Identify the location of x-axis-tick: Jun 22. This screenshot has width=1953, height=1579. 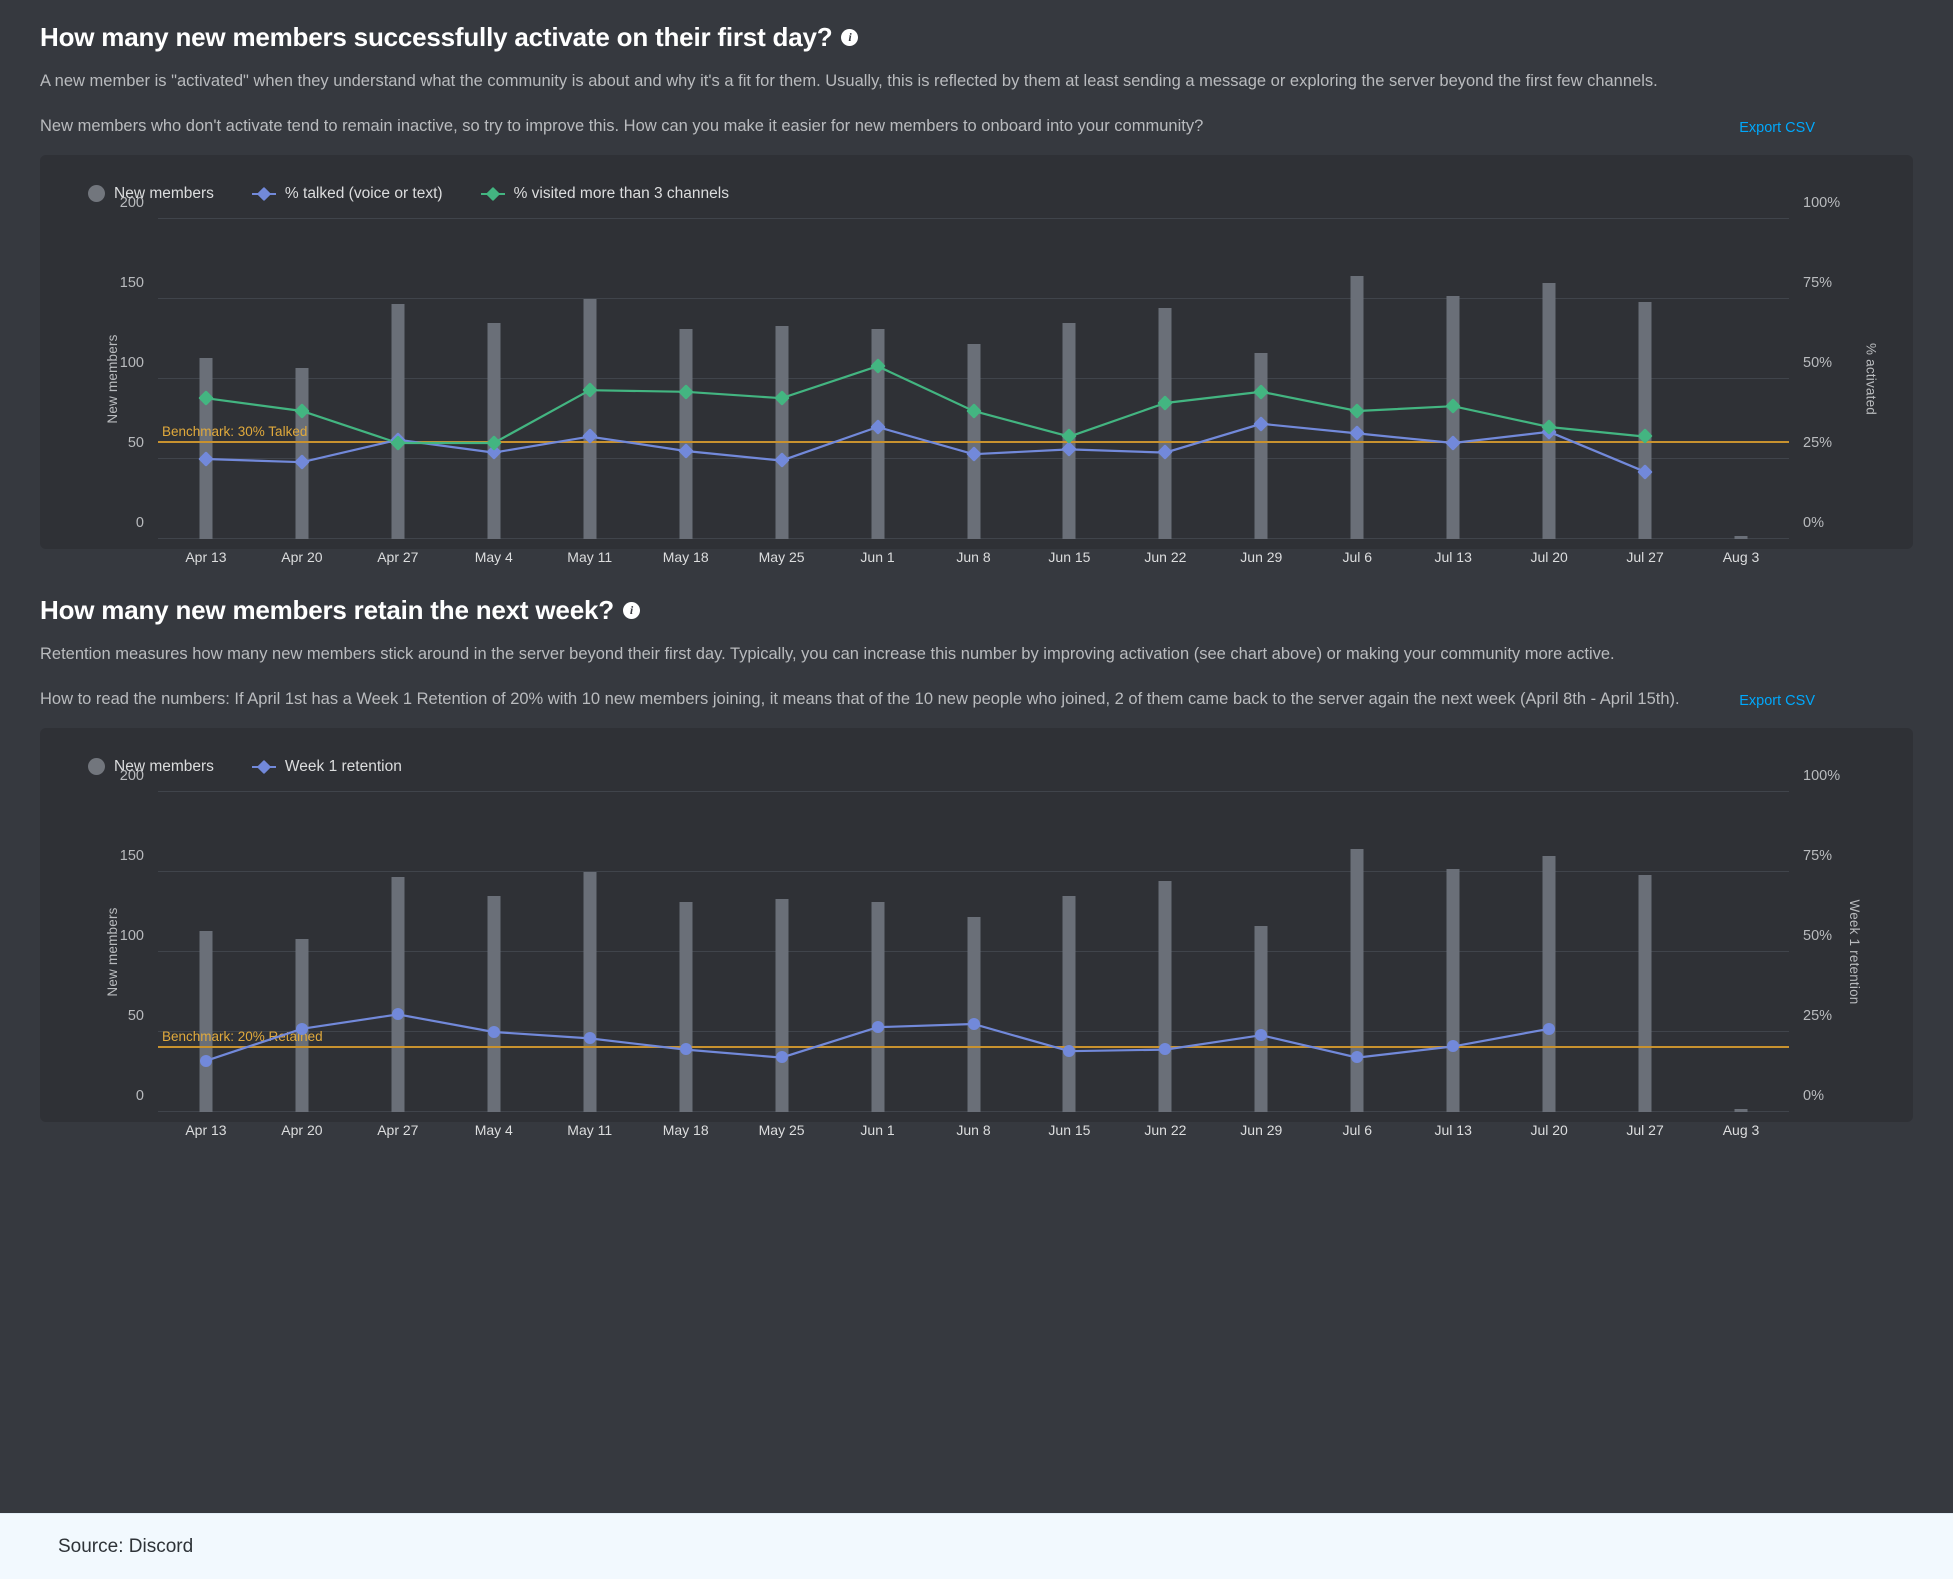
(1165, 1129).